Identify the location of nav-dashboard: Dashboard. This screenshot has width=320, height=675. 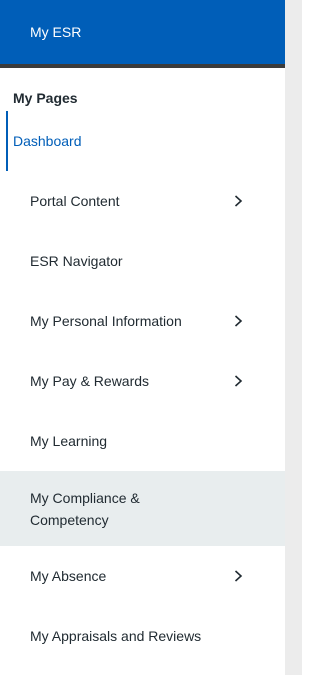
(142, 141).